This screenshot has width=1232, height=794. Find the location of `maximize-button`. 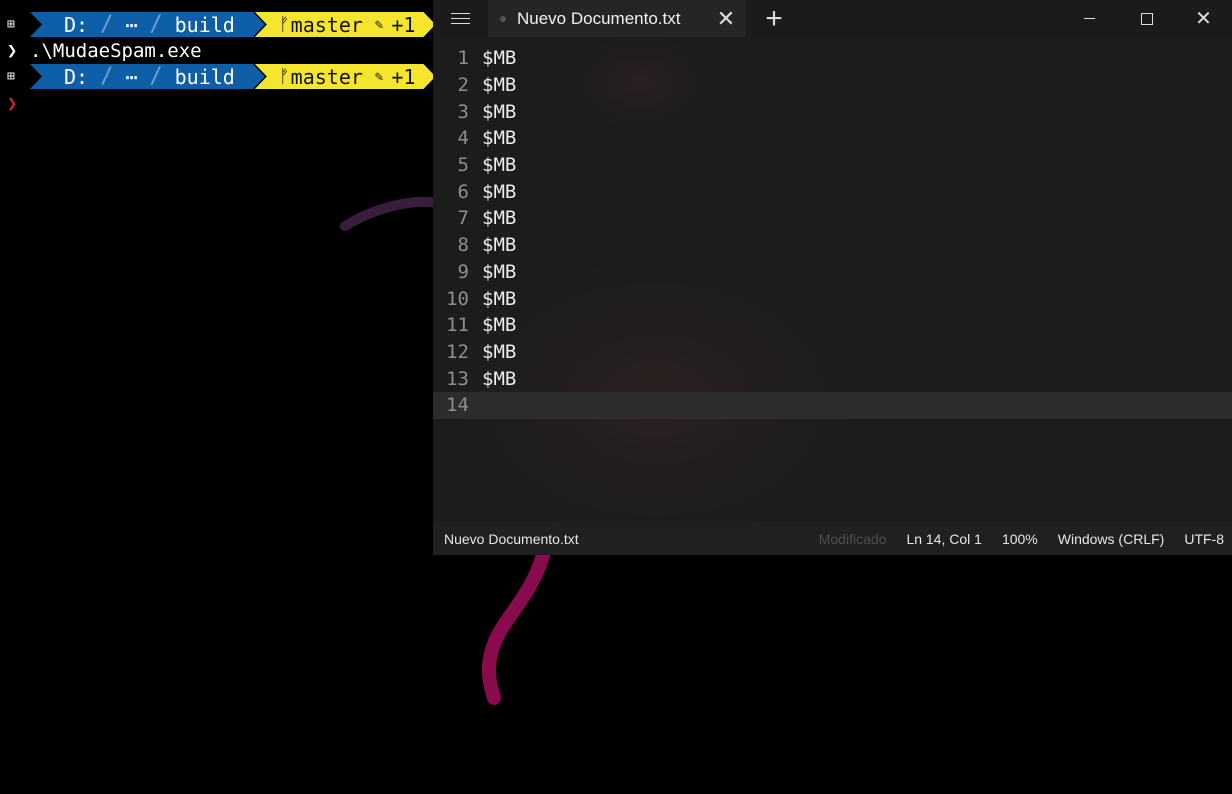

maximize-button is located at coordinates (1146, 18).